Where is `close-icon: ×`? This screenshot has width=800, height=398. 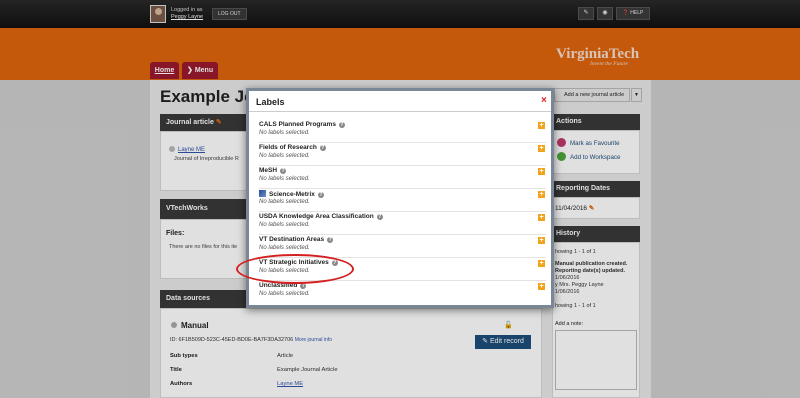 close-icon: × is located at coordinates (544, 100).